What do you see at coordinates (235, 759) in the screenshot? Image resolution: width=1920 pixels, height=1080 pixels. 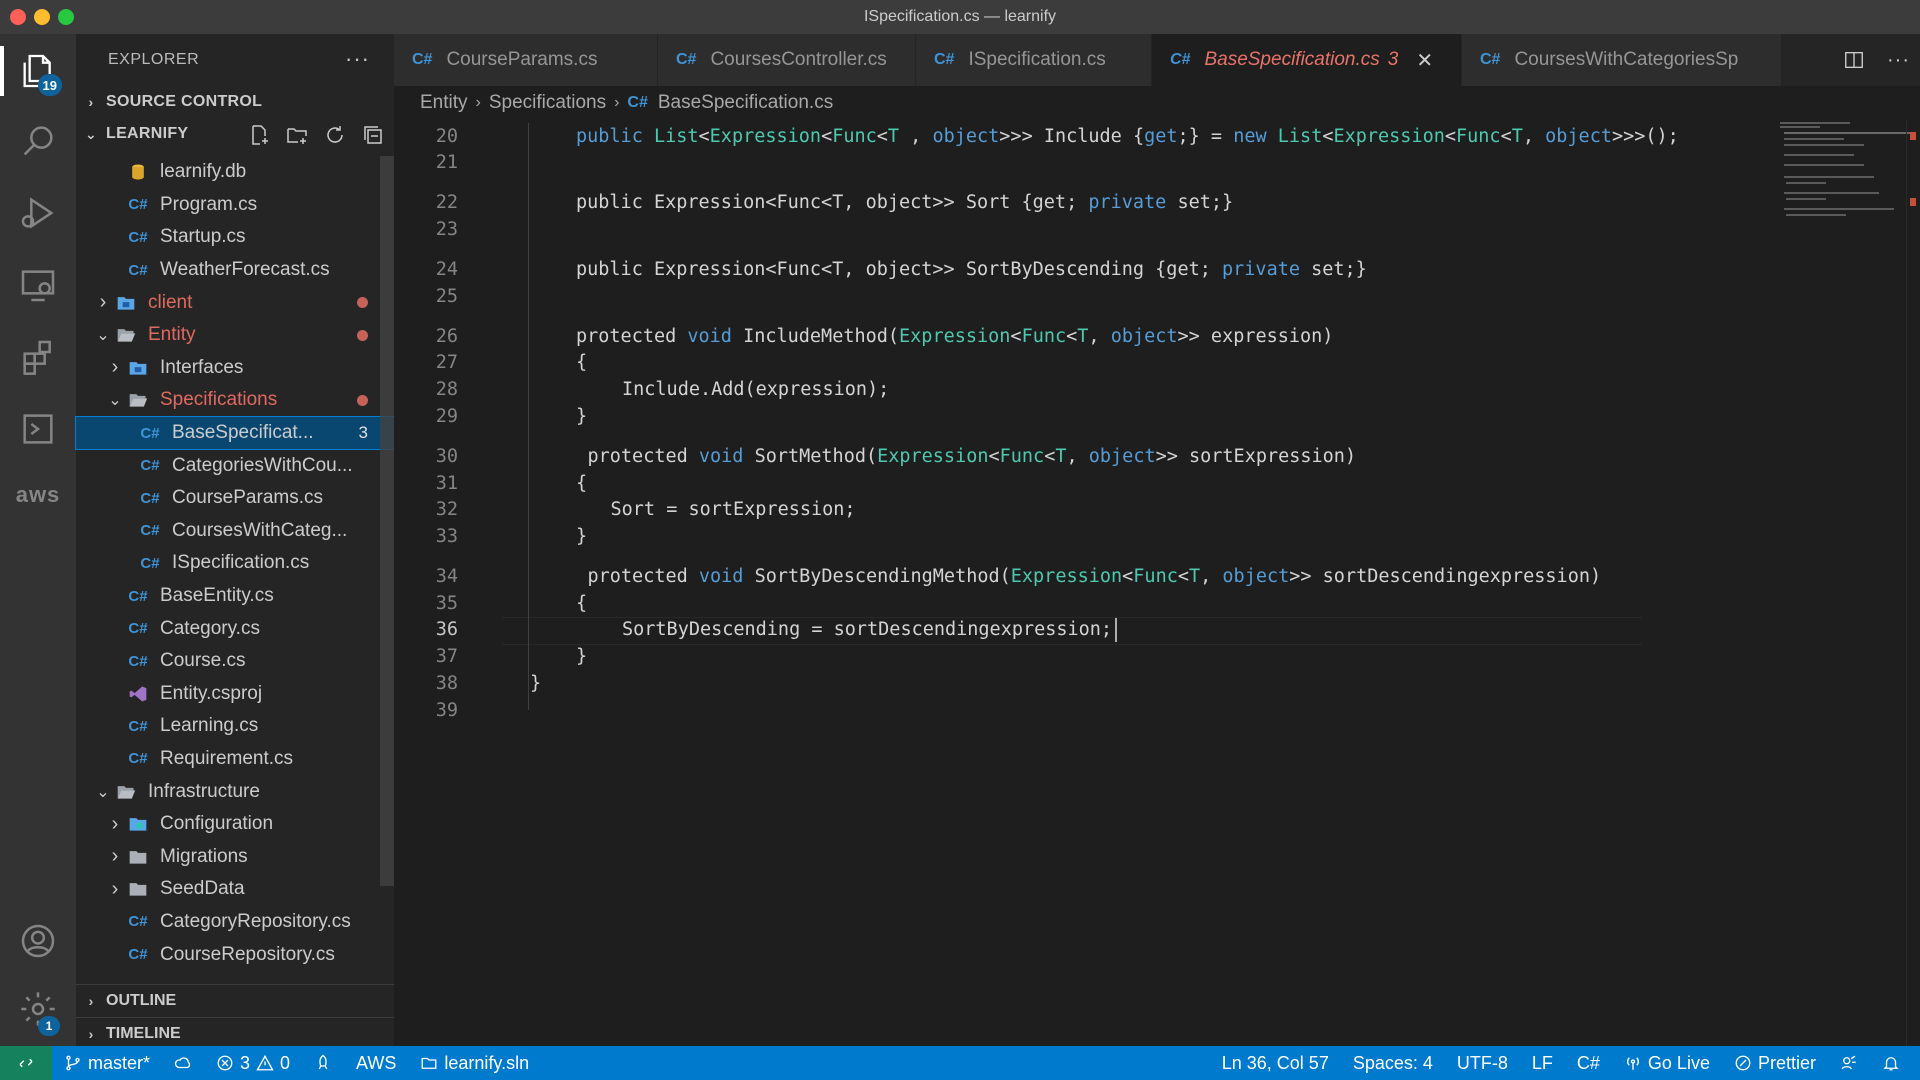 I see `tree-item: C# Requirement.cs` at bounding box center [235, 759].